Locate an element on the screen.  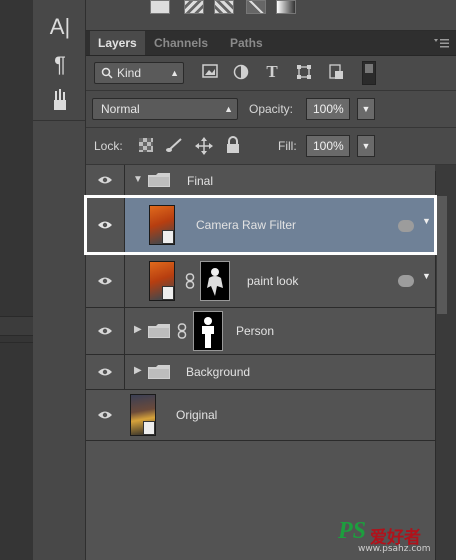
layer-name: Original is located at coordinates (196, 415).